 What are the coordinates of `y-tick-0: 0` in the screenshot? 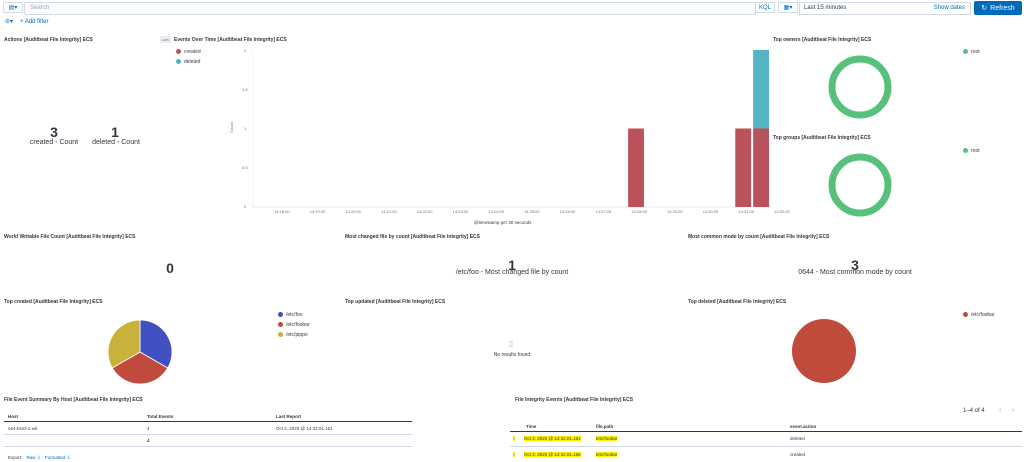 It's located at (245, 206).